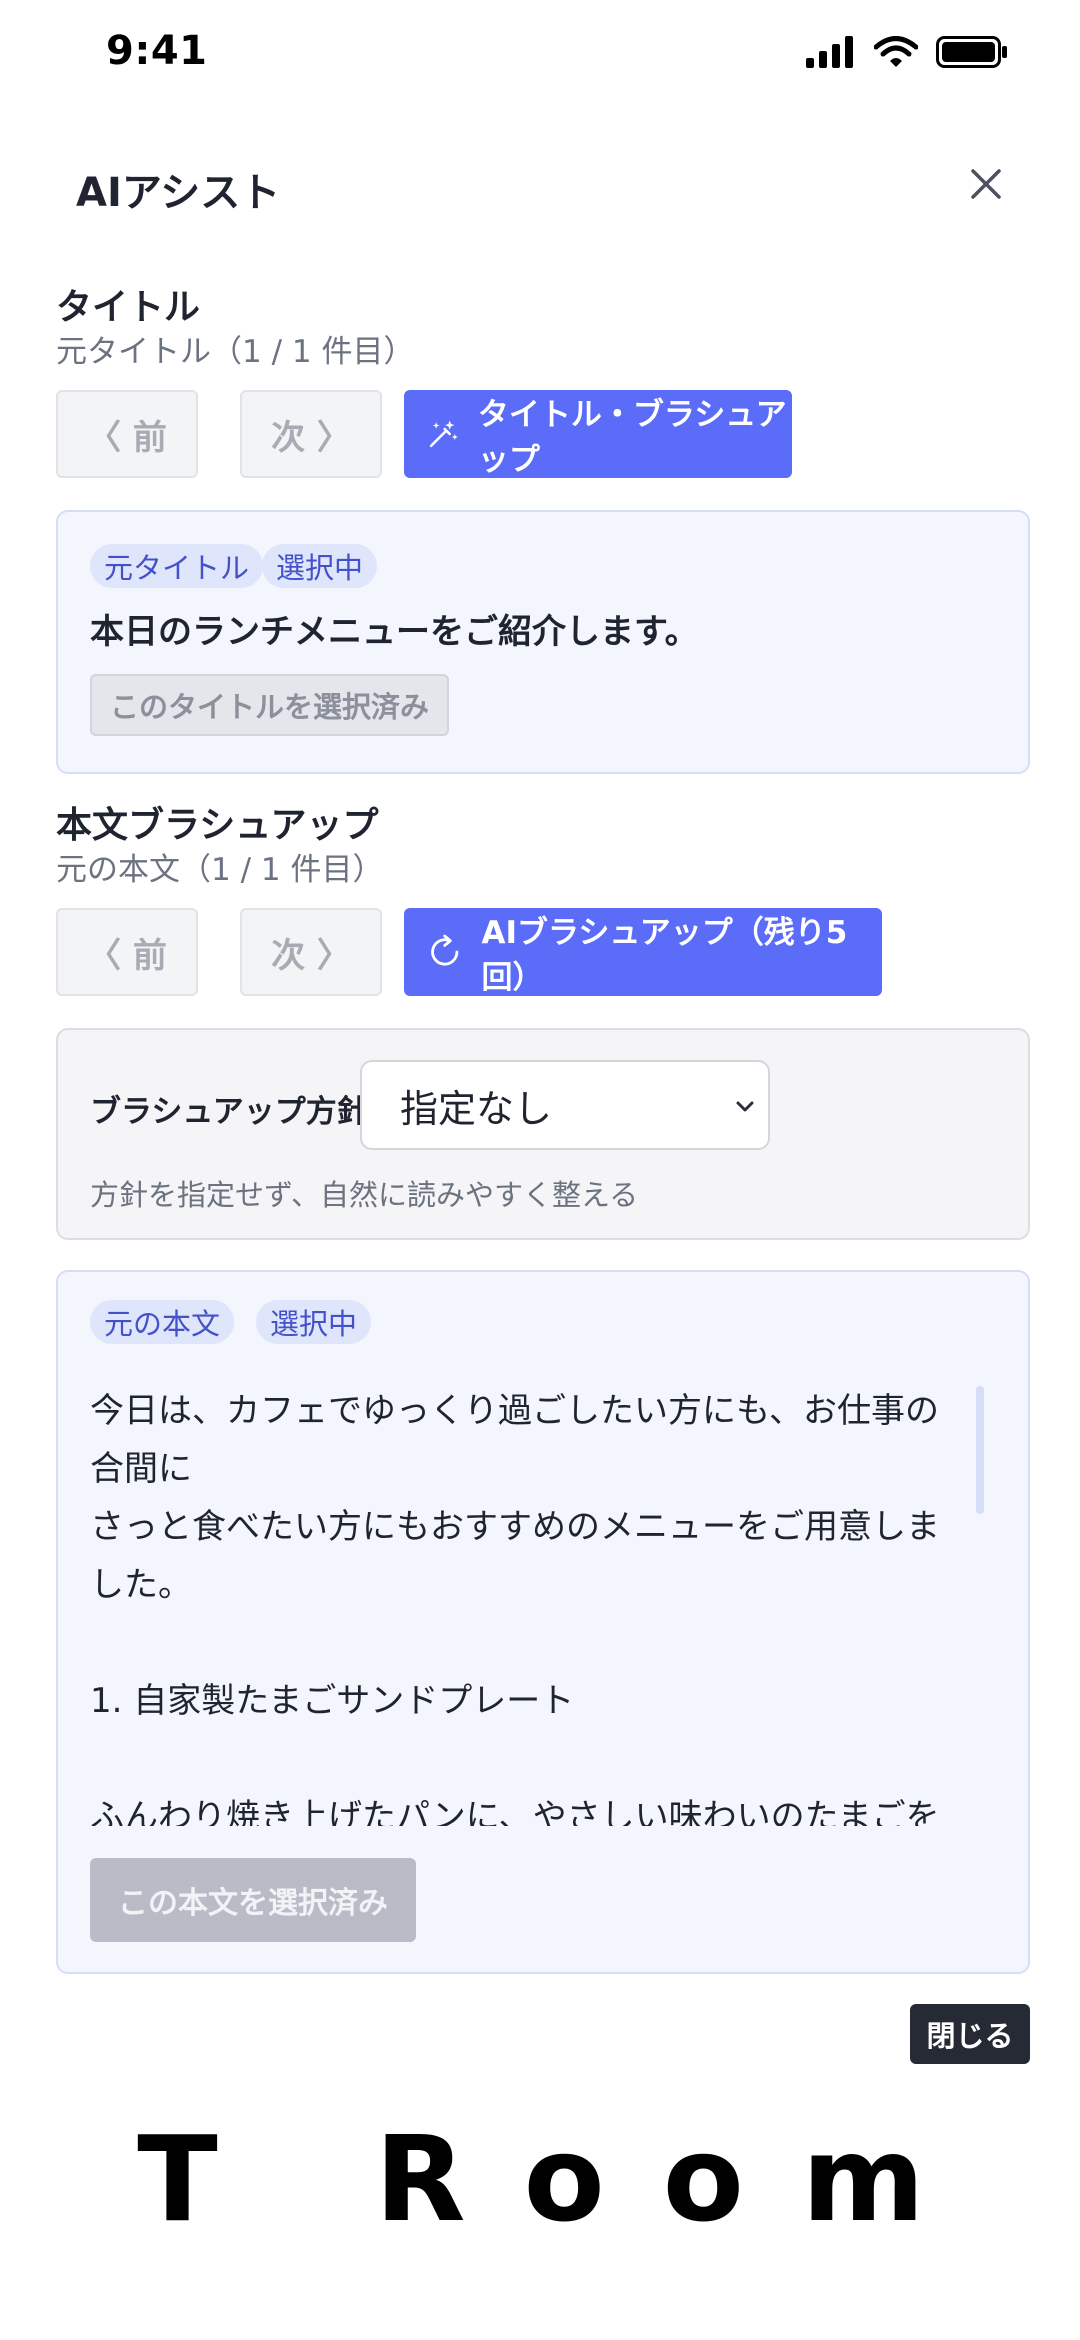  I want to click on original-title-text: 本日のランチメニューをご紹介します。, so click(394, 632).